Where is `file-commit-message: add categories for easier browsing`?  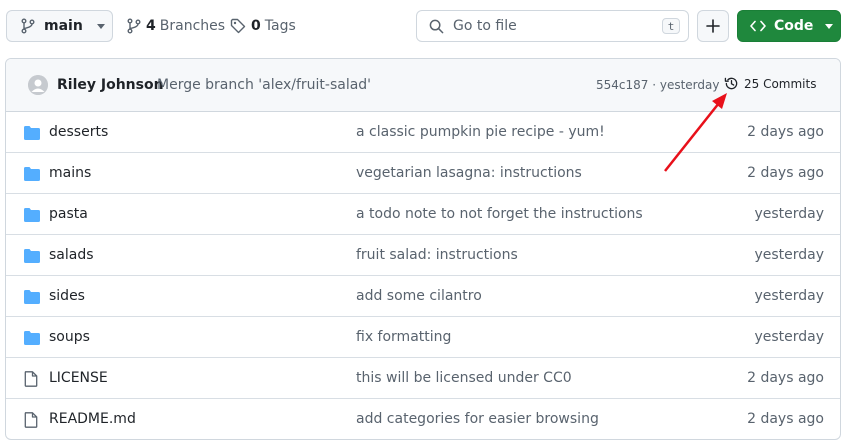 file-commit-message: add categories for easier browsing is located at coordinates (477, 419).